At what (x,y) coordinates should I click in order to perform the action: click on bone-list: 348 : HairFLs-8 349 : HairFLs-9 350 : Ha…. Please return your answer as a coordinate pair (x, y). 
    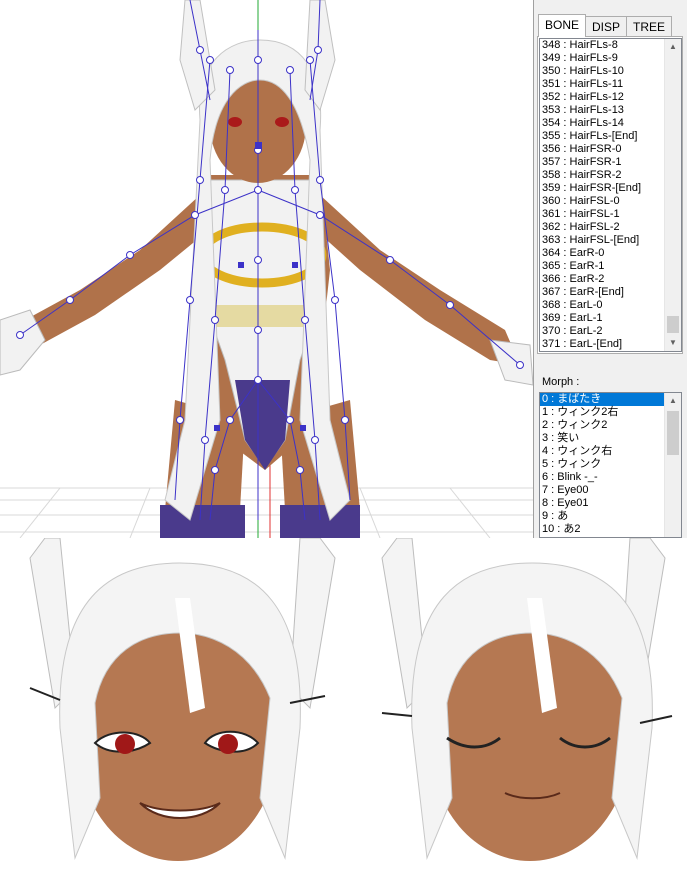
    Looking at the image, I should click on (610, 195).